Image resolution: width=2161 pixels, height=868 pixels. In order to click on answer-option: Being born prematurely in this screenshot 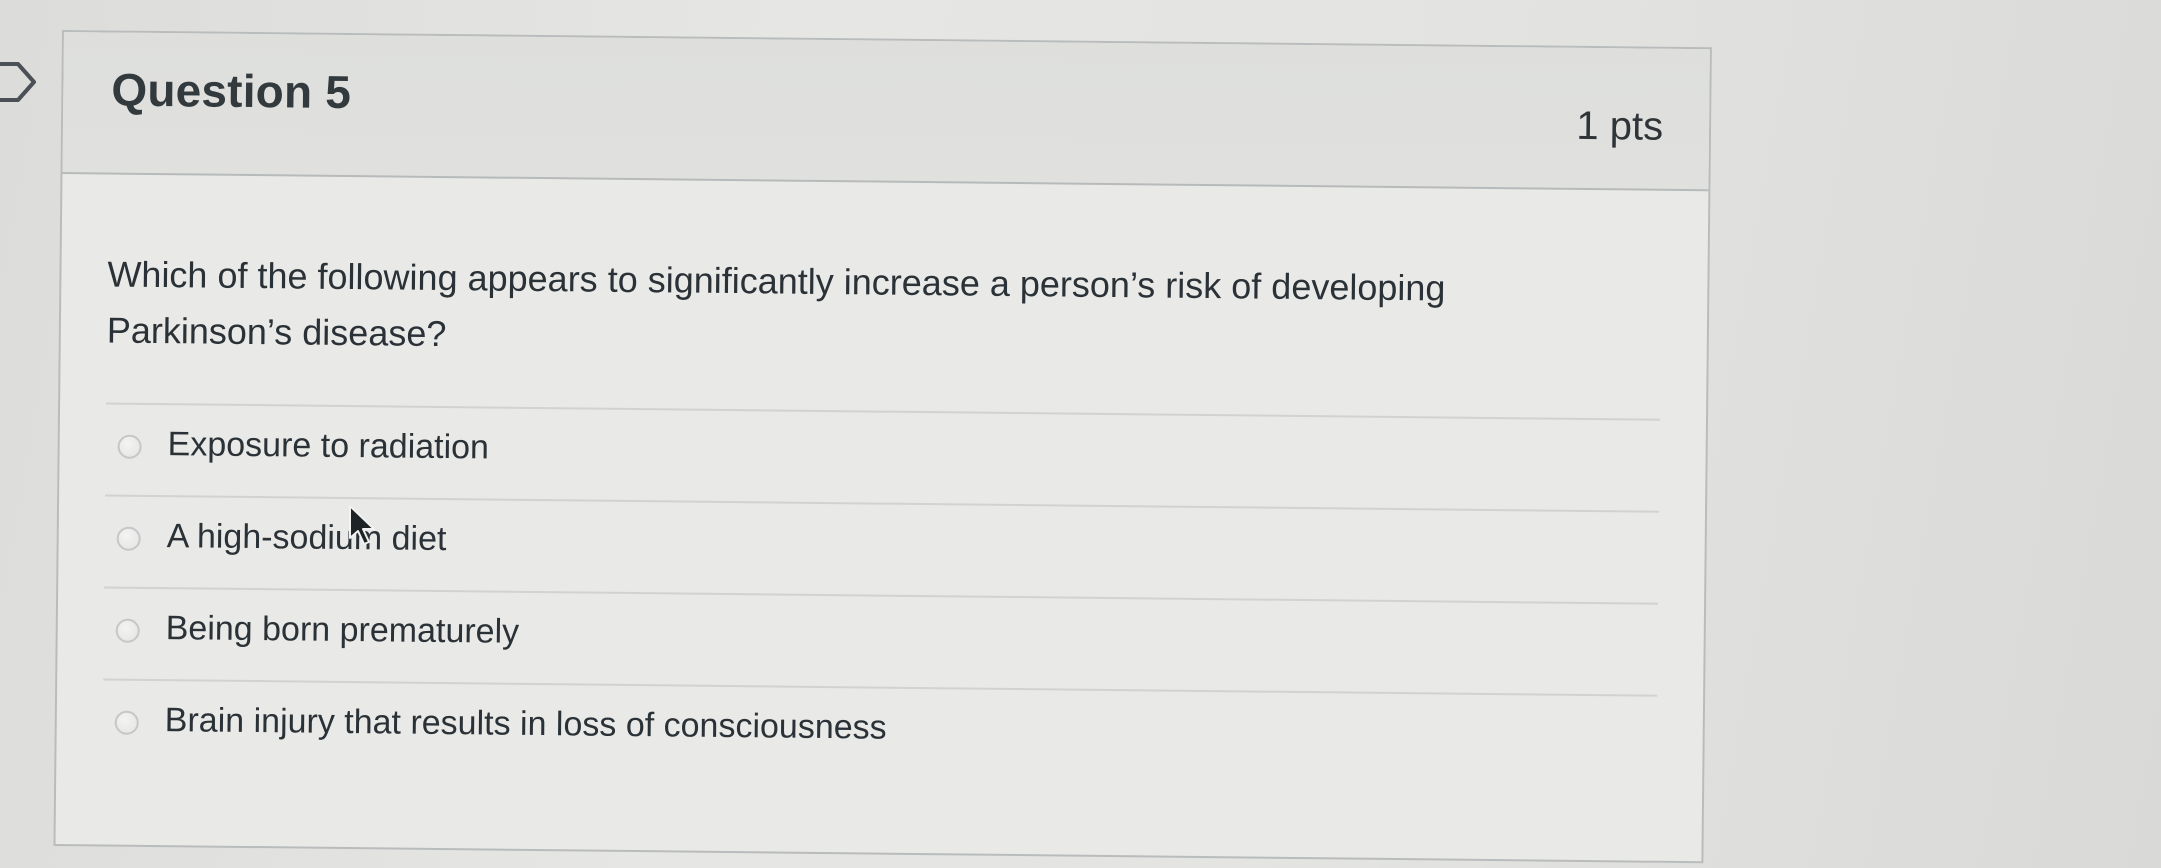, I will do `click(881, 640)`.